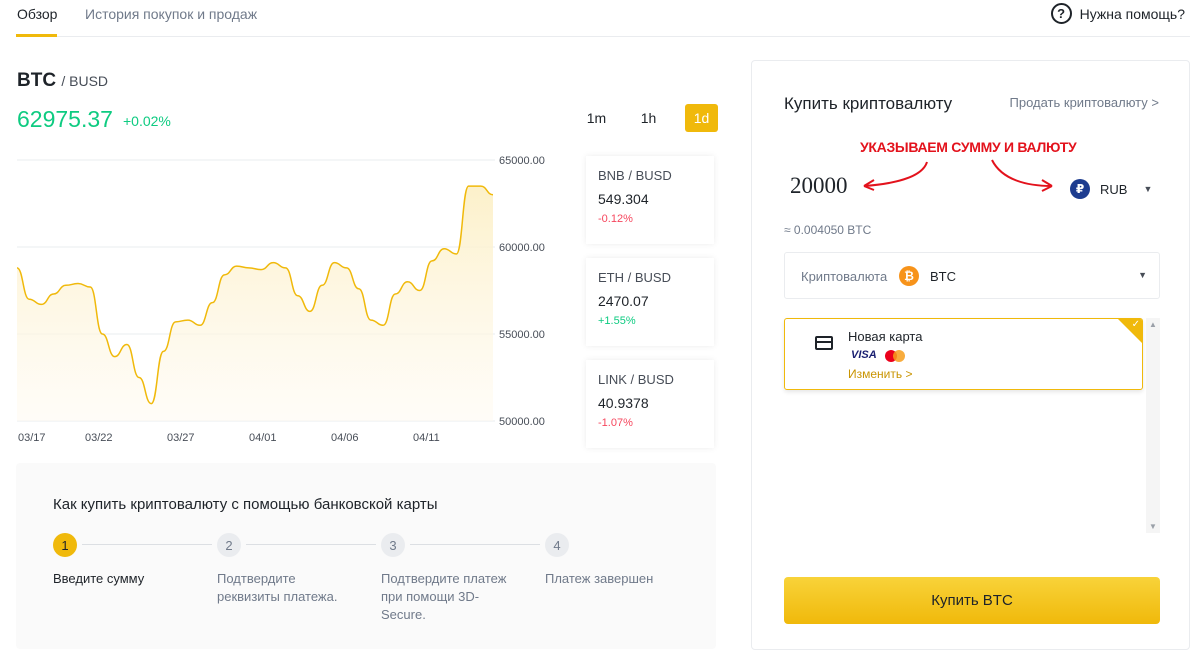  I want to click on annotation-arrow-left, so click(895, 174).